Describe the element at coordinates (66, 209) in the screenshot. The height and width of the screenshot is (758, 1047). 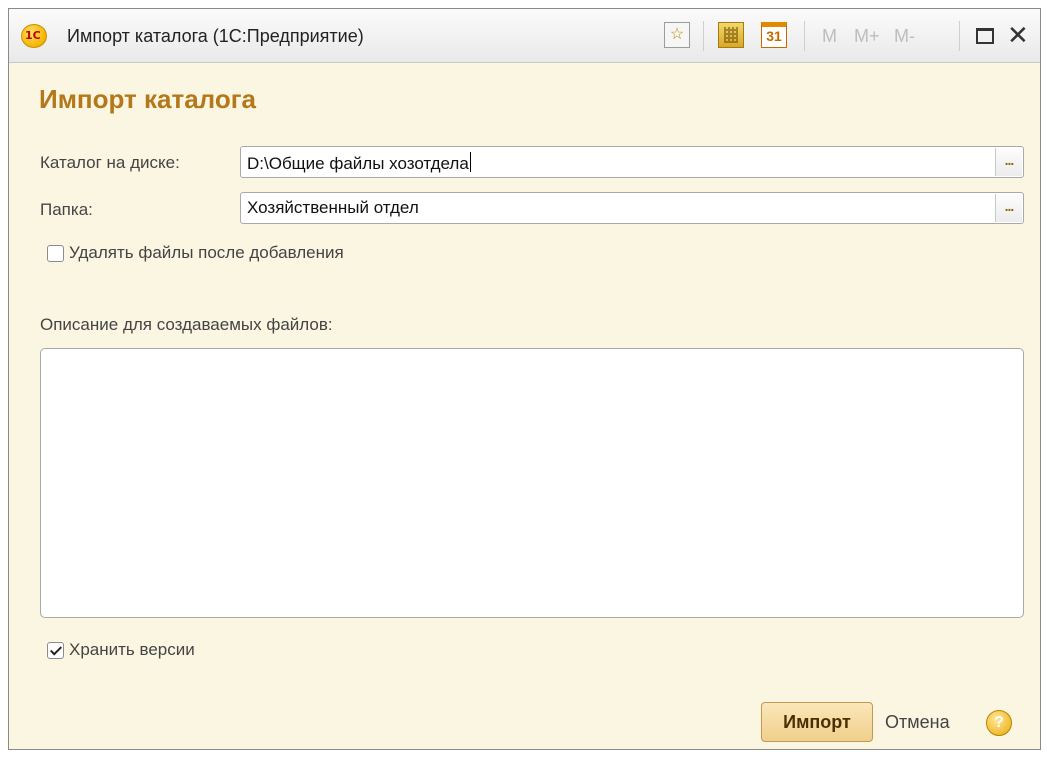
I see `folder-label: Папка:` at that location.